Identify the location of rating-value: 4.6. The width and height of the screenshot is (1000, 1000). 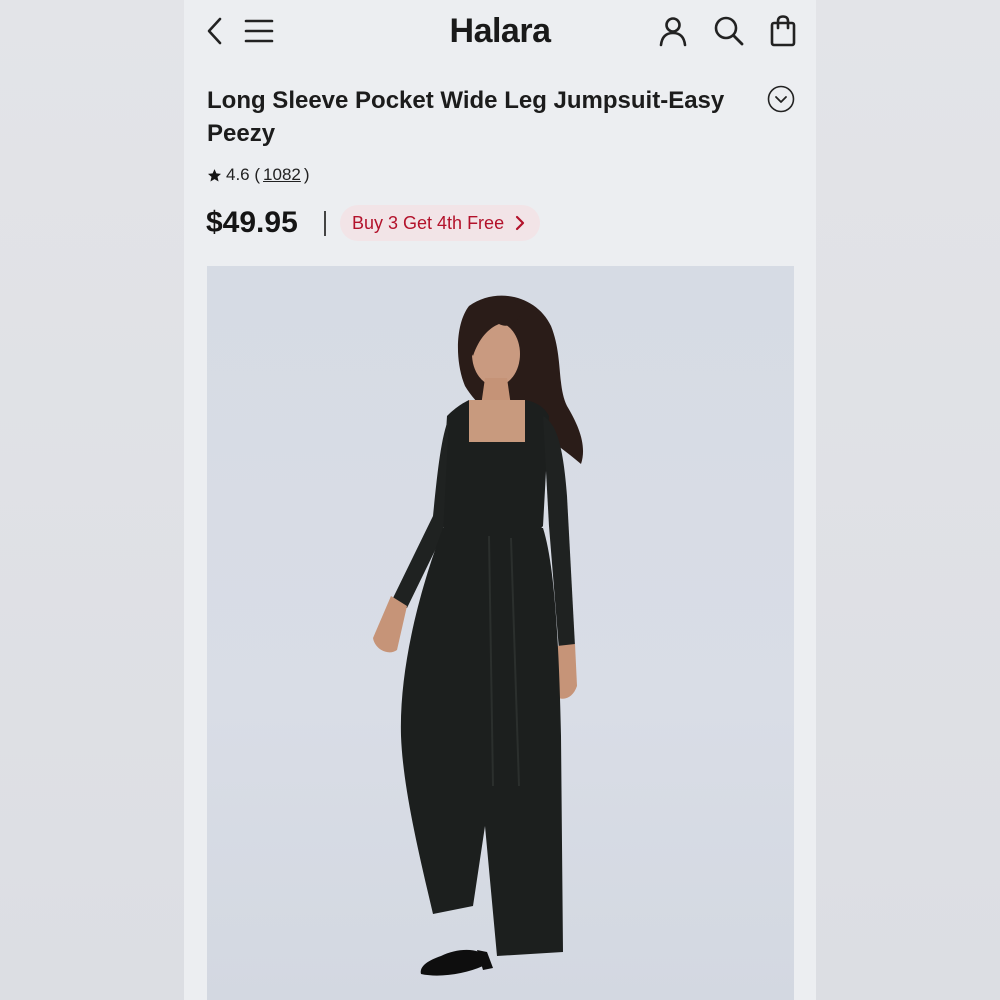
(238, 174).